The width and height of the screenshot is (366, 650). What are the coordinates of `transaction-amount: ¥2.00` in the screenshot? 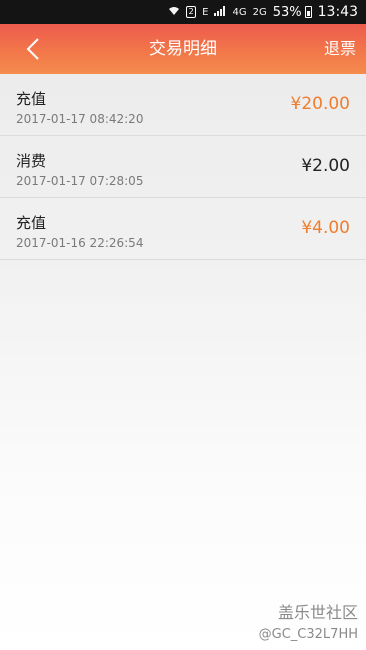 It's located at (325, 166).